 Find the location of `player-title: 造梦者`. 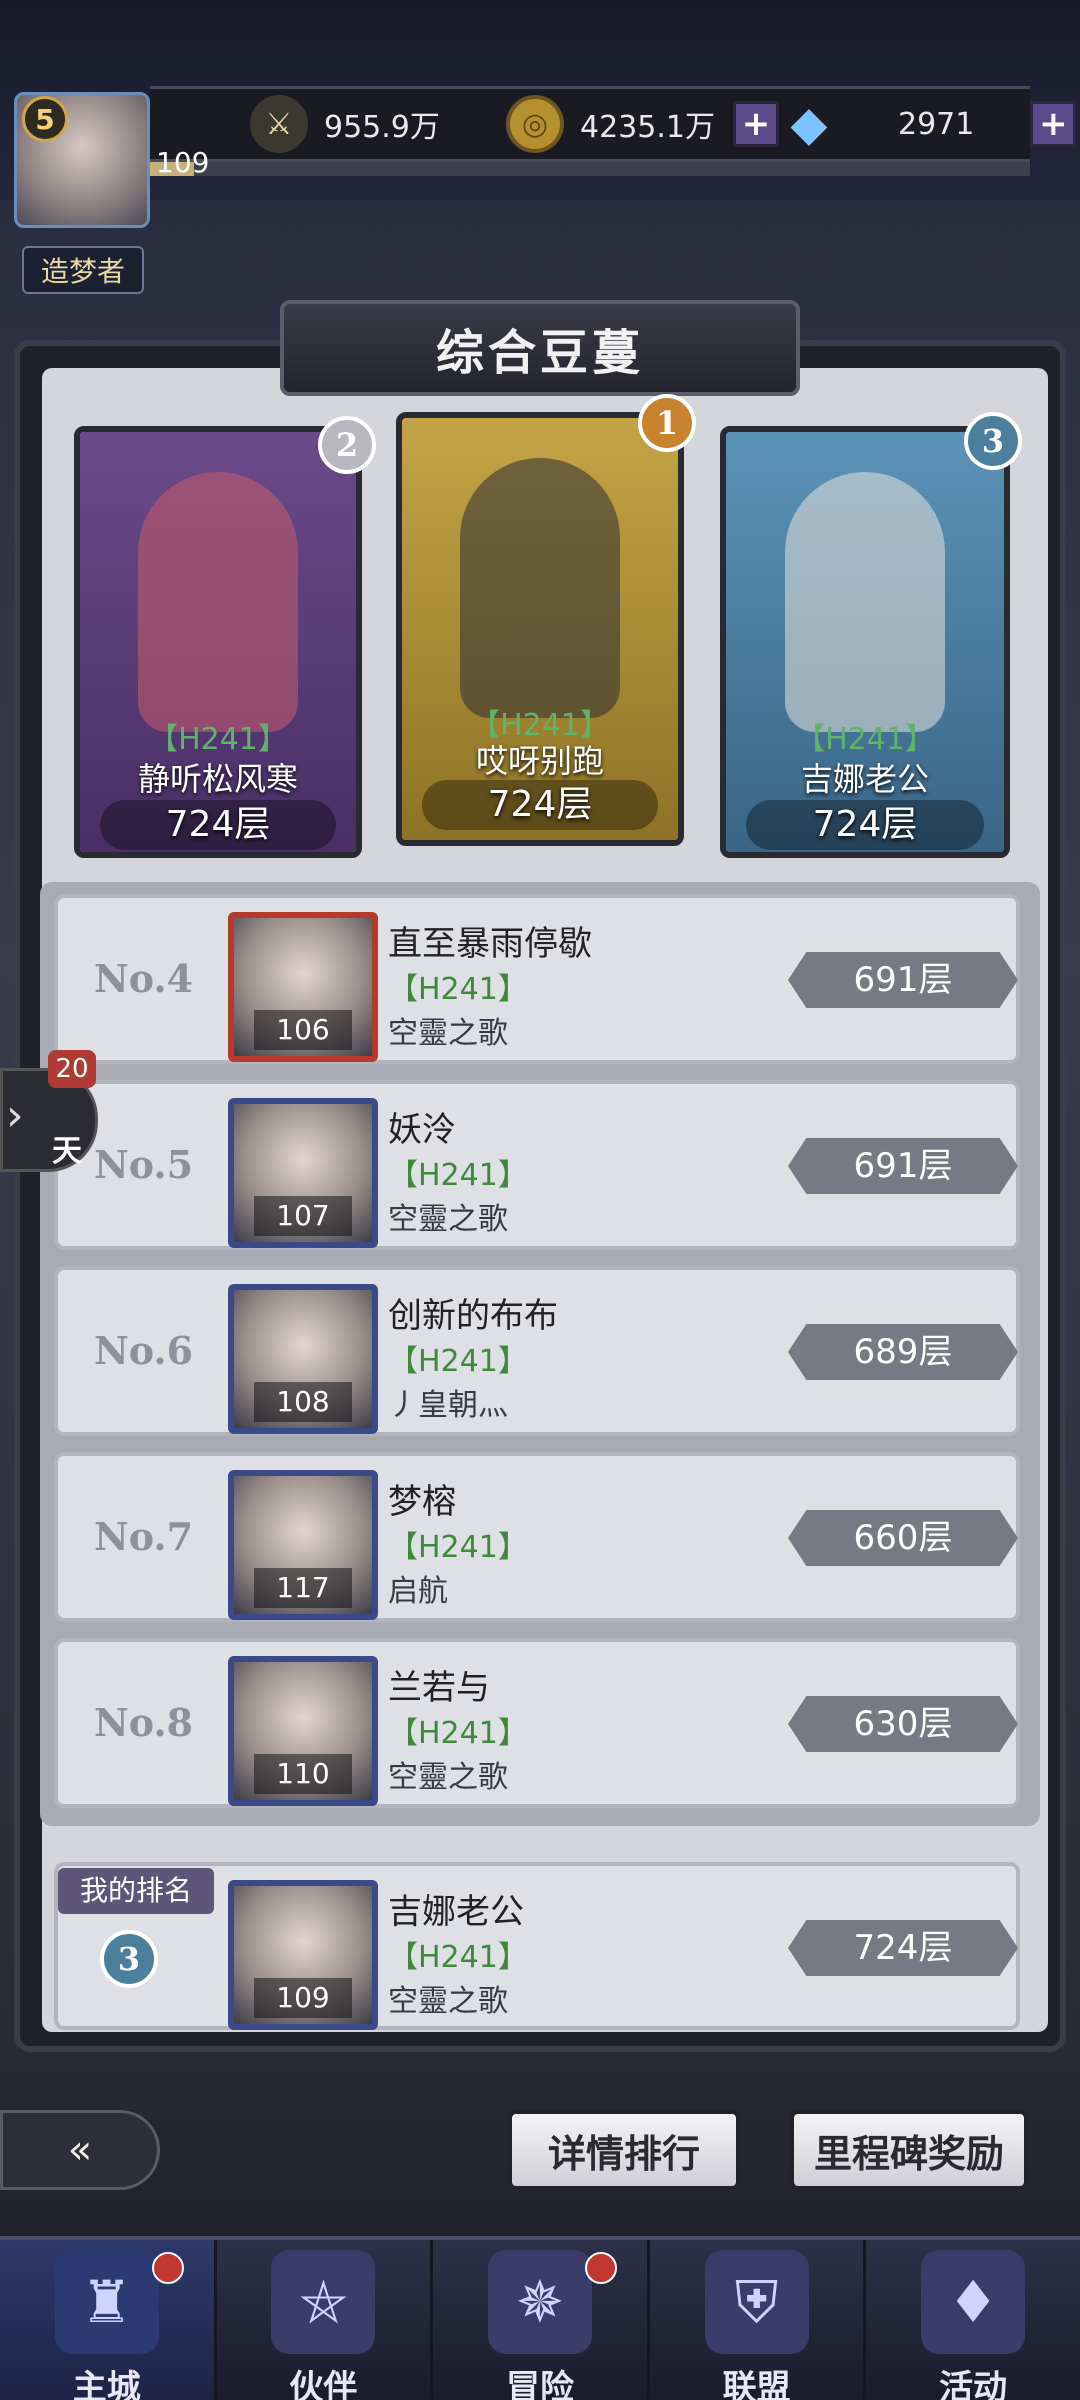

player-title: 造梦者 is located at coordinates (83, 270).